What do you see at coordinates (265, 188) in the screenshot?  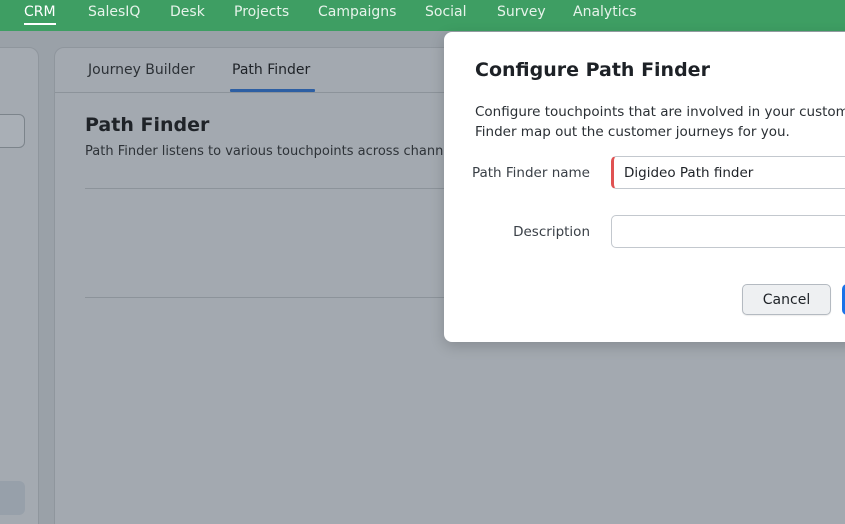 I see `section-divider-top` at bounding box center [265, 188].